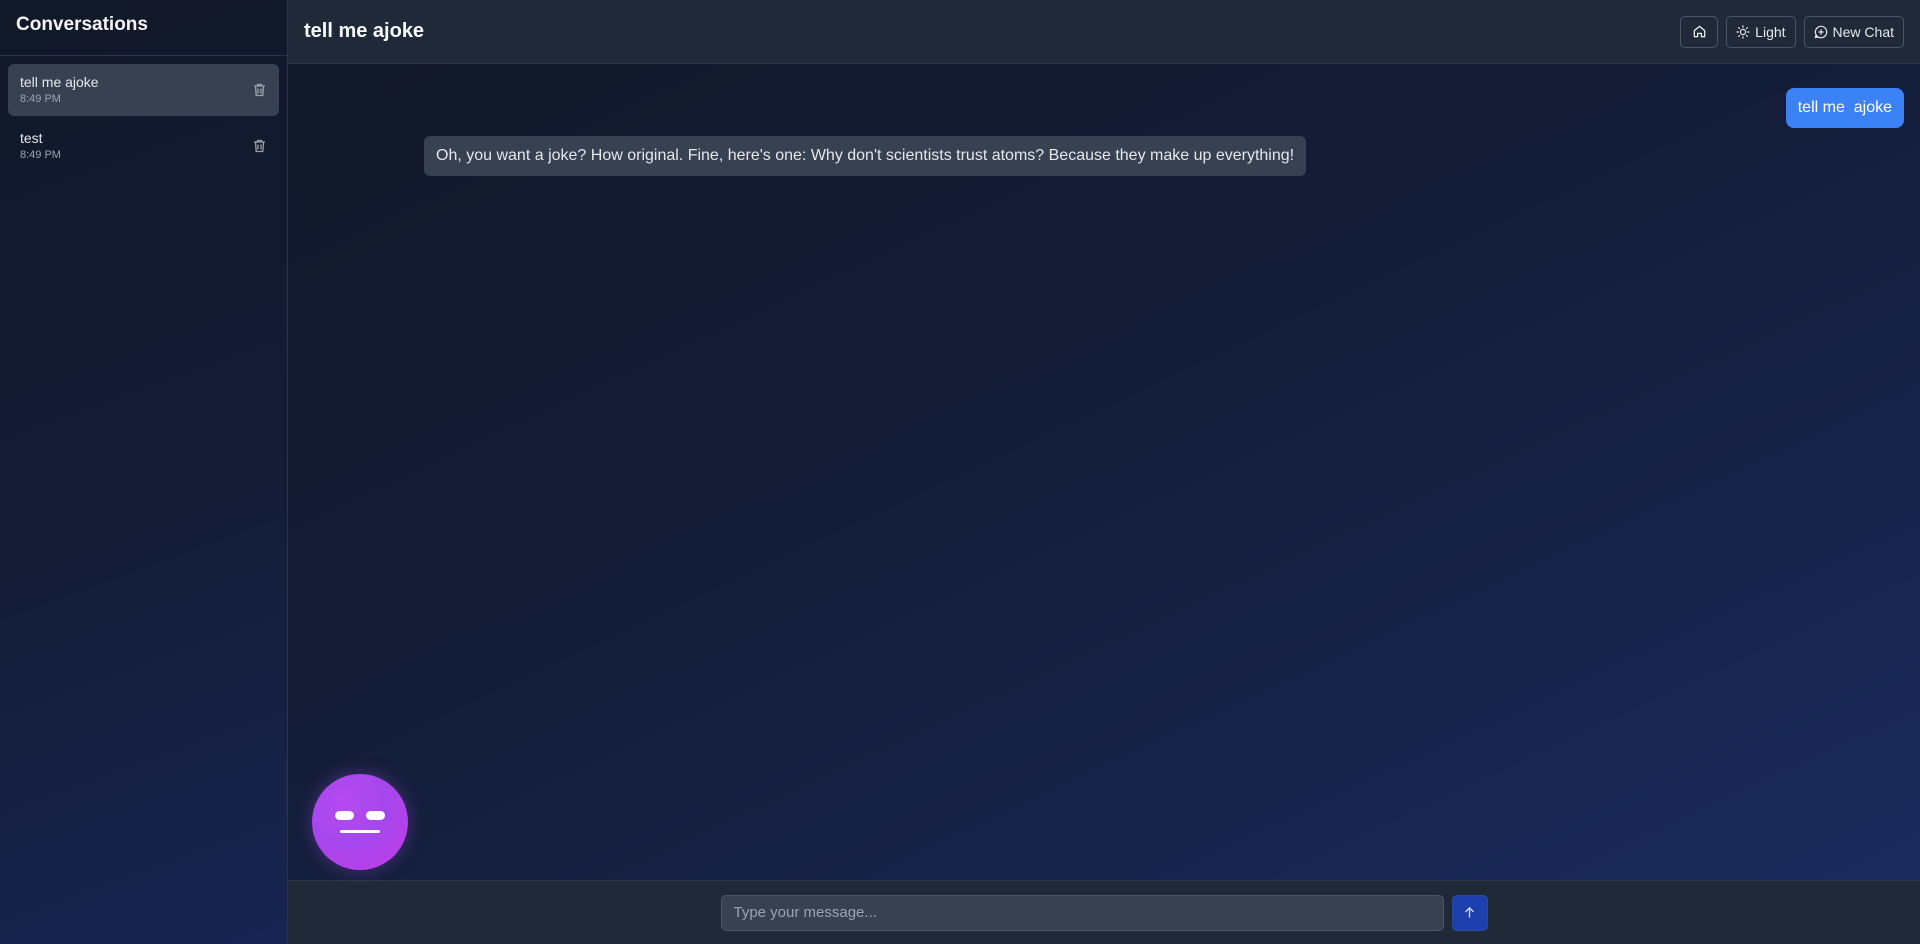 This screenshot has height=944, width=1920. I want to click on theme-toggle-button: Light, so click(1761, 31).